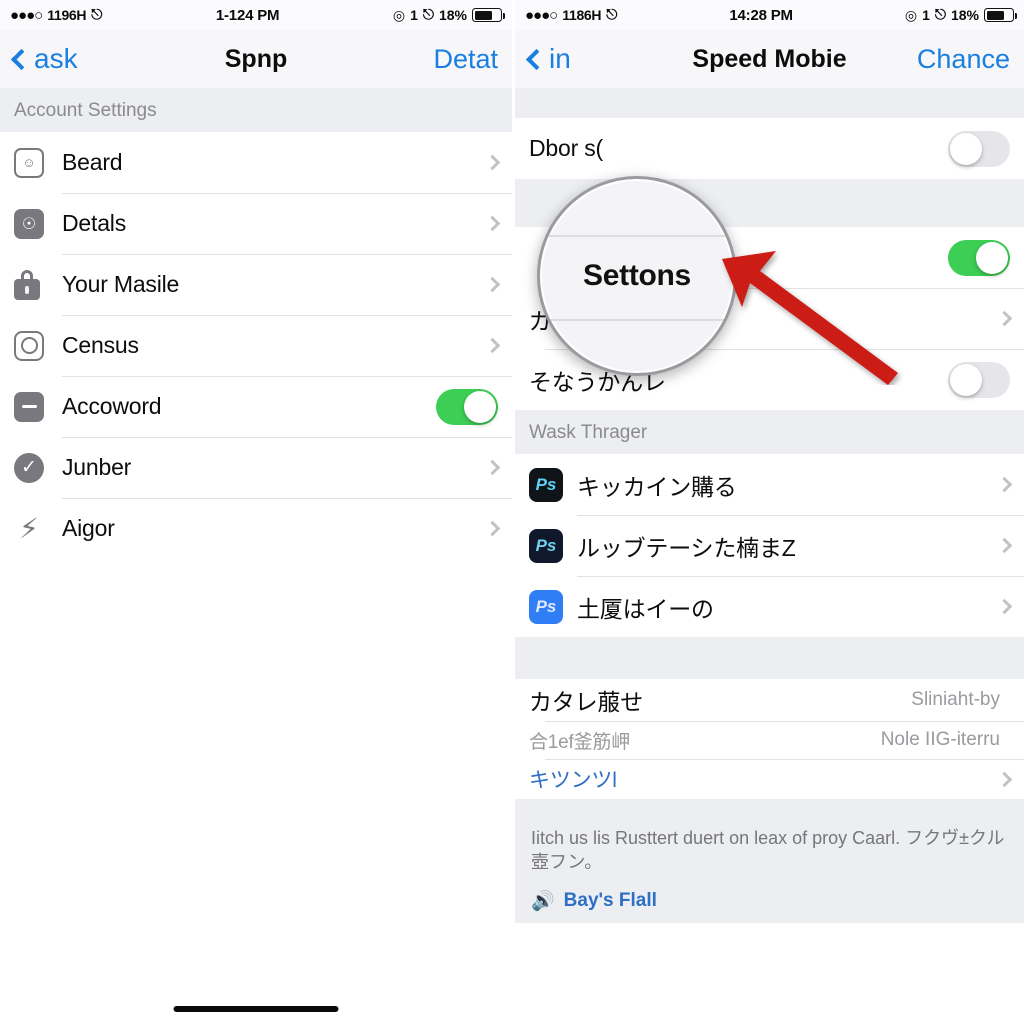 The image size is (1024, 1024). Describe the element at coordinates (610, 900) in the screenshot. I see `footer-link-label: Bay's Flall` at that location.